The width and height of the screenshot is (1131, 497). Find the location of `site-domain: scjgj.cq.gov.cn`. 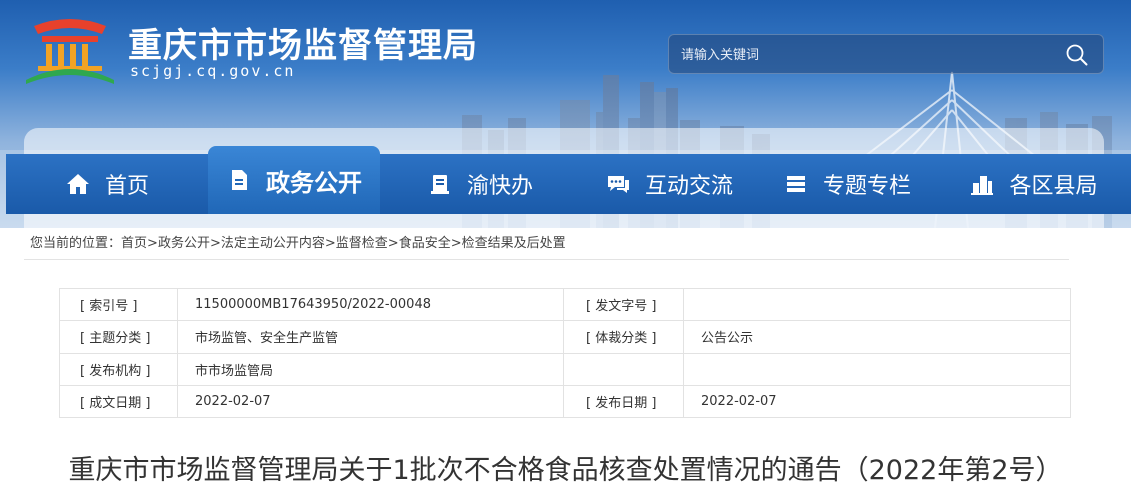

site-domain: scjgj.cq.gov.cn is located at coordinates (213, 71).